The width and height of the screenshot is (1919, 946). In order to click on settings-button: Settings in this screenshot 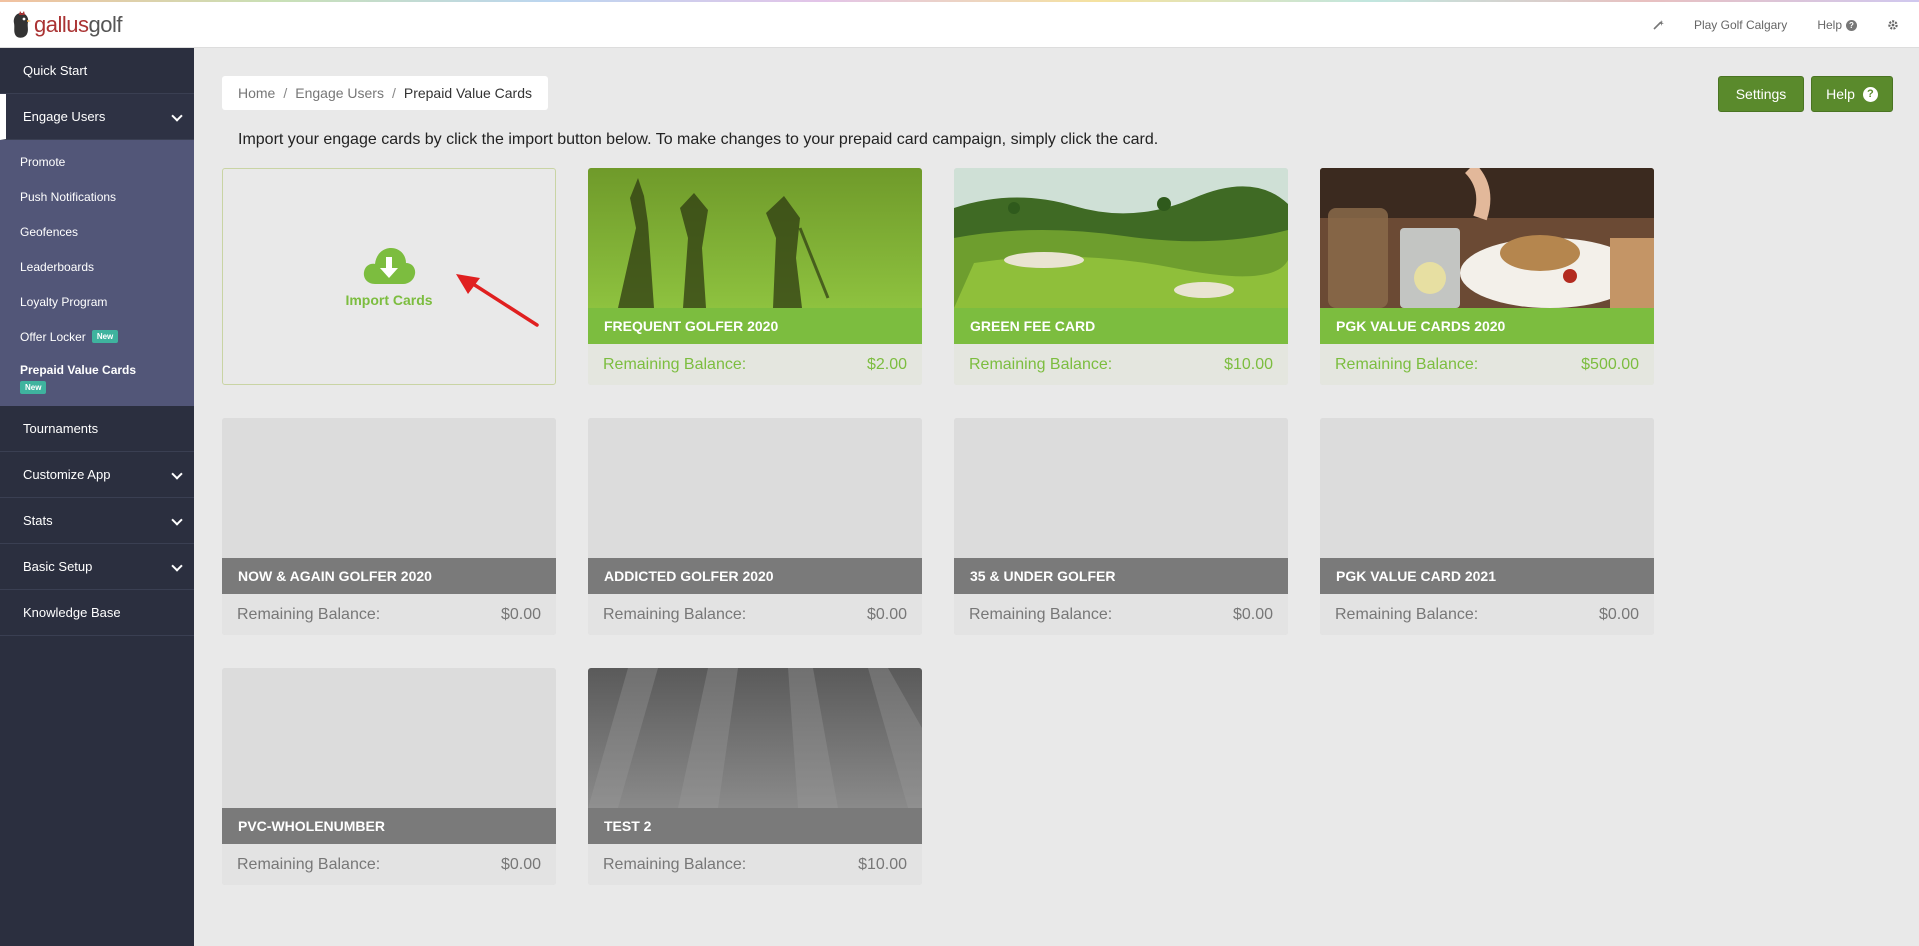, I will do `click(1761, 94)`.